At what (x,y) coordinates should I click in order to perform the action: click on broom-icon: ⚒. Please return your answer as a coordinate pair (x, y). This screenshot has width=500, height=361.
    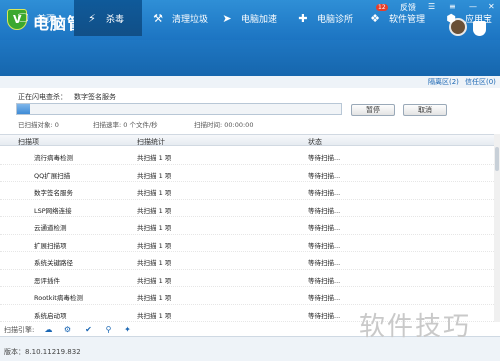
    Looking at the image, I should click on (158, 18).